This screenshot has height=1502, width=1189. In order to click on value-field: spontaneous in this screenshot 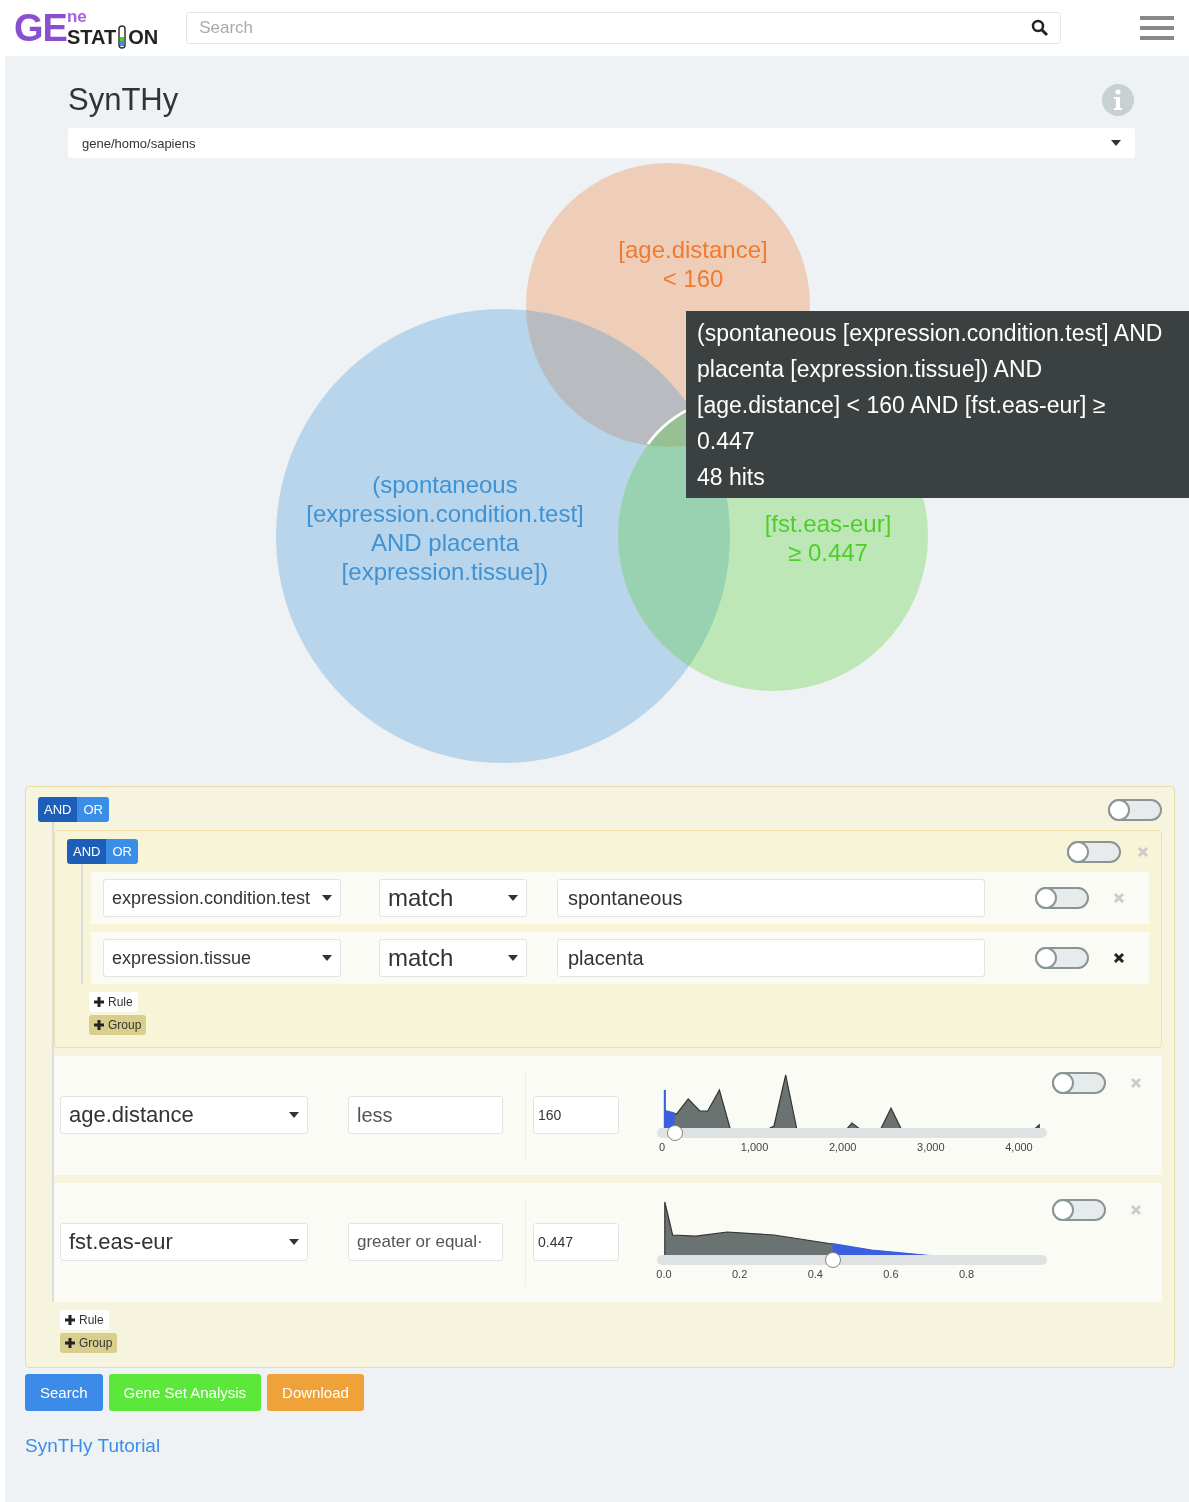, I will do `click(771, 898)`.